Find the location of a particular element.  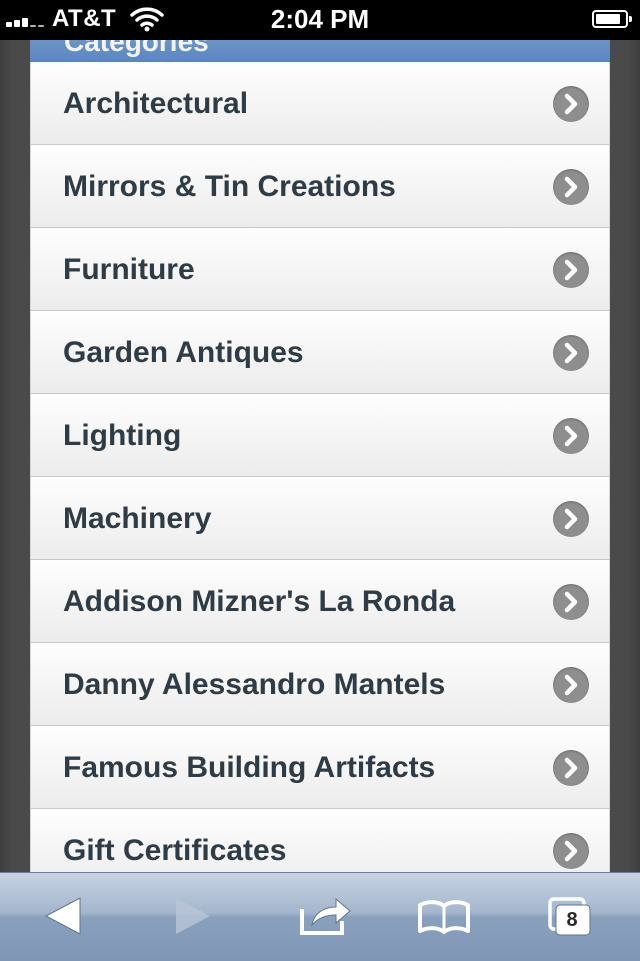

category-item-mirrors-tin-creations: Mirrors & Tin Creations is located at coordinates (320, 186).